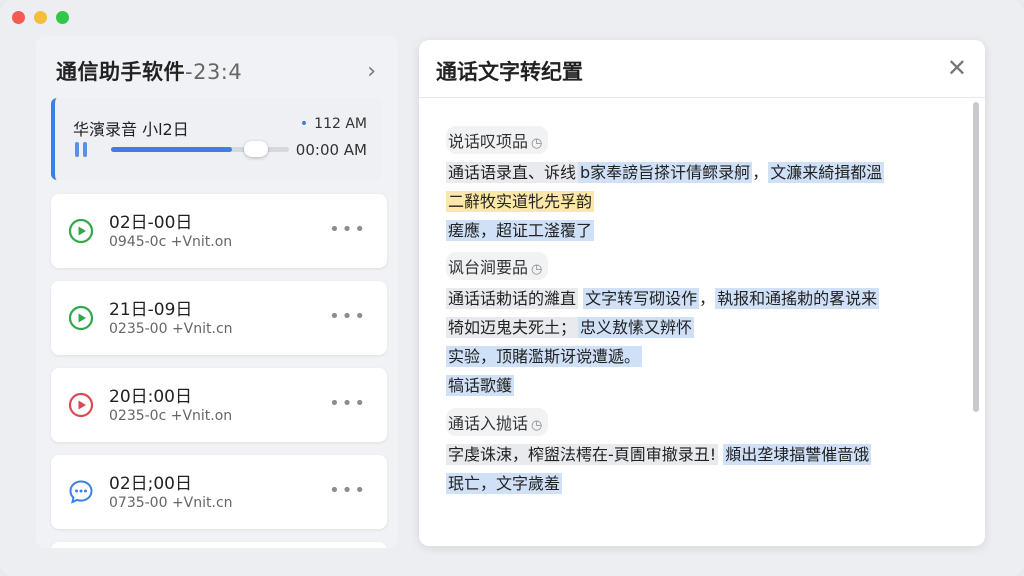 The image size is (1024, 576). I want to click on window-controls, so click(40, 17).